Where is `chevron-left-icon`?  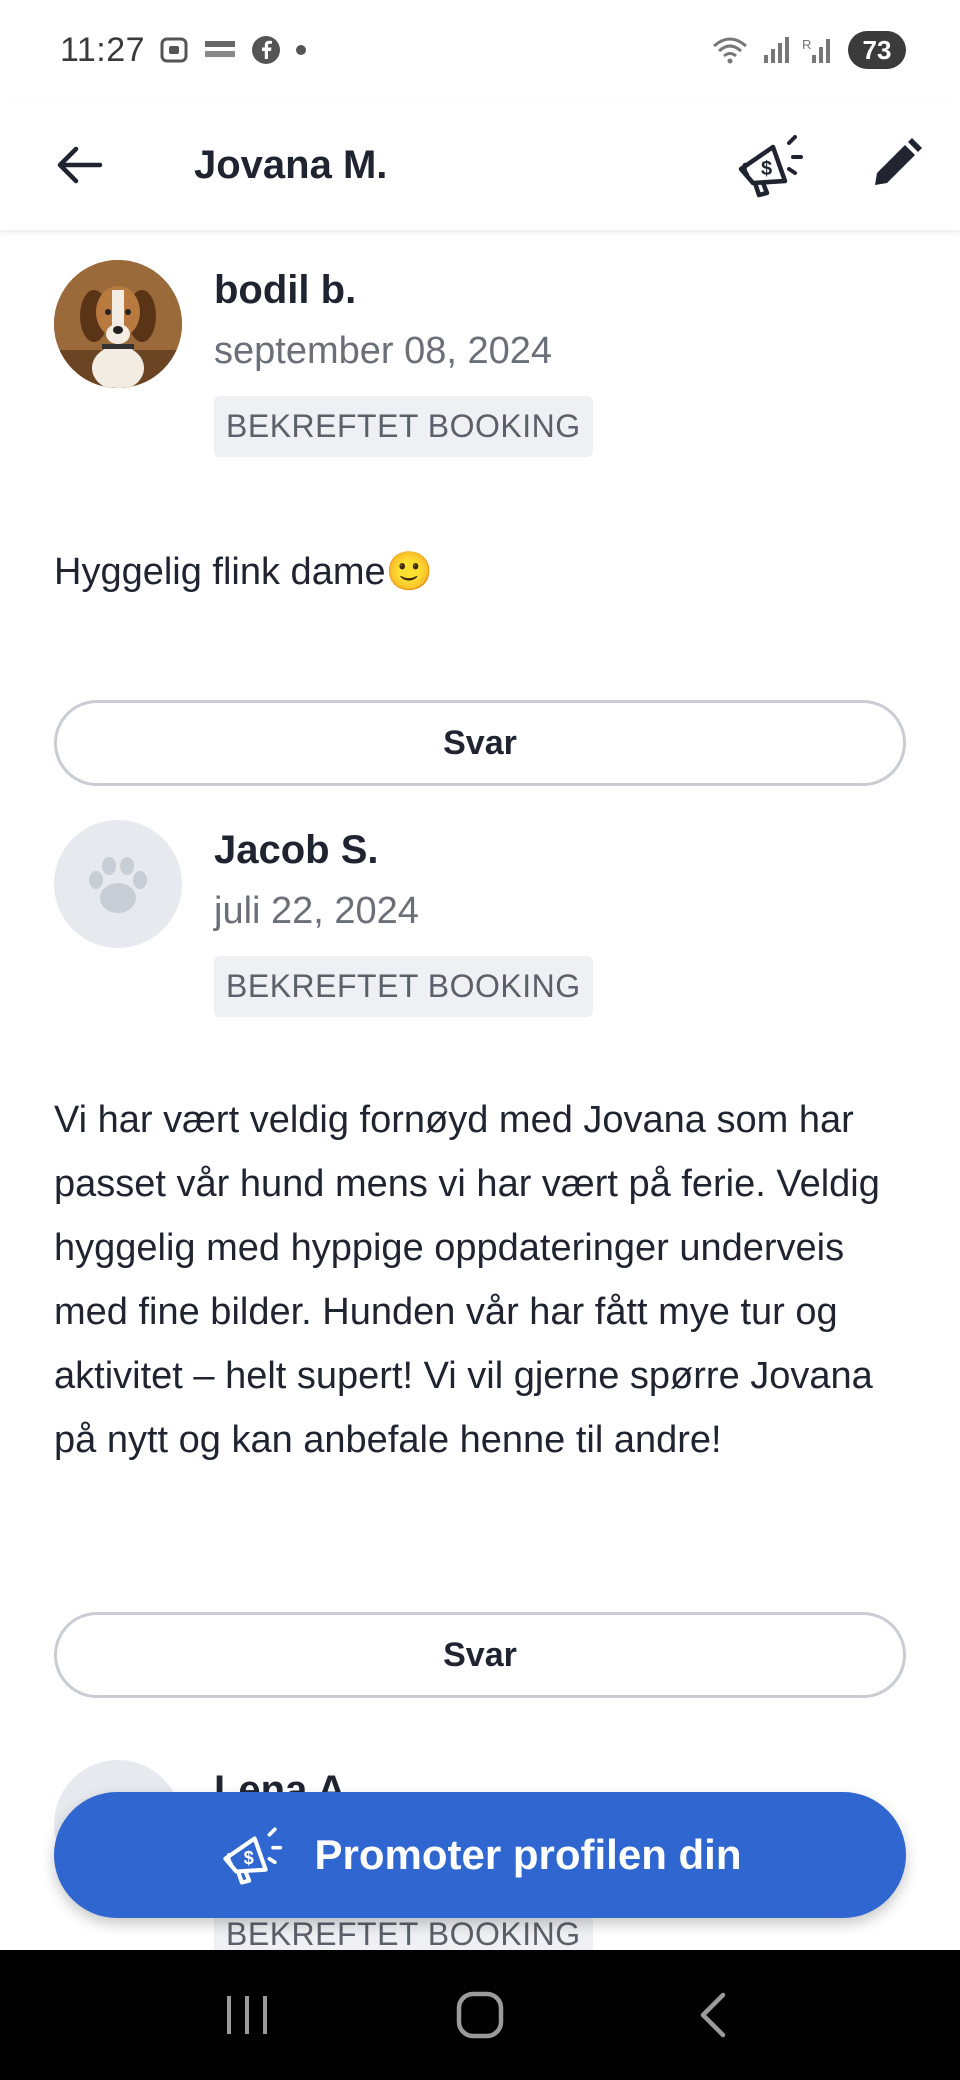
chevron-left-icon is located at coordinates (713, 2015).